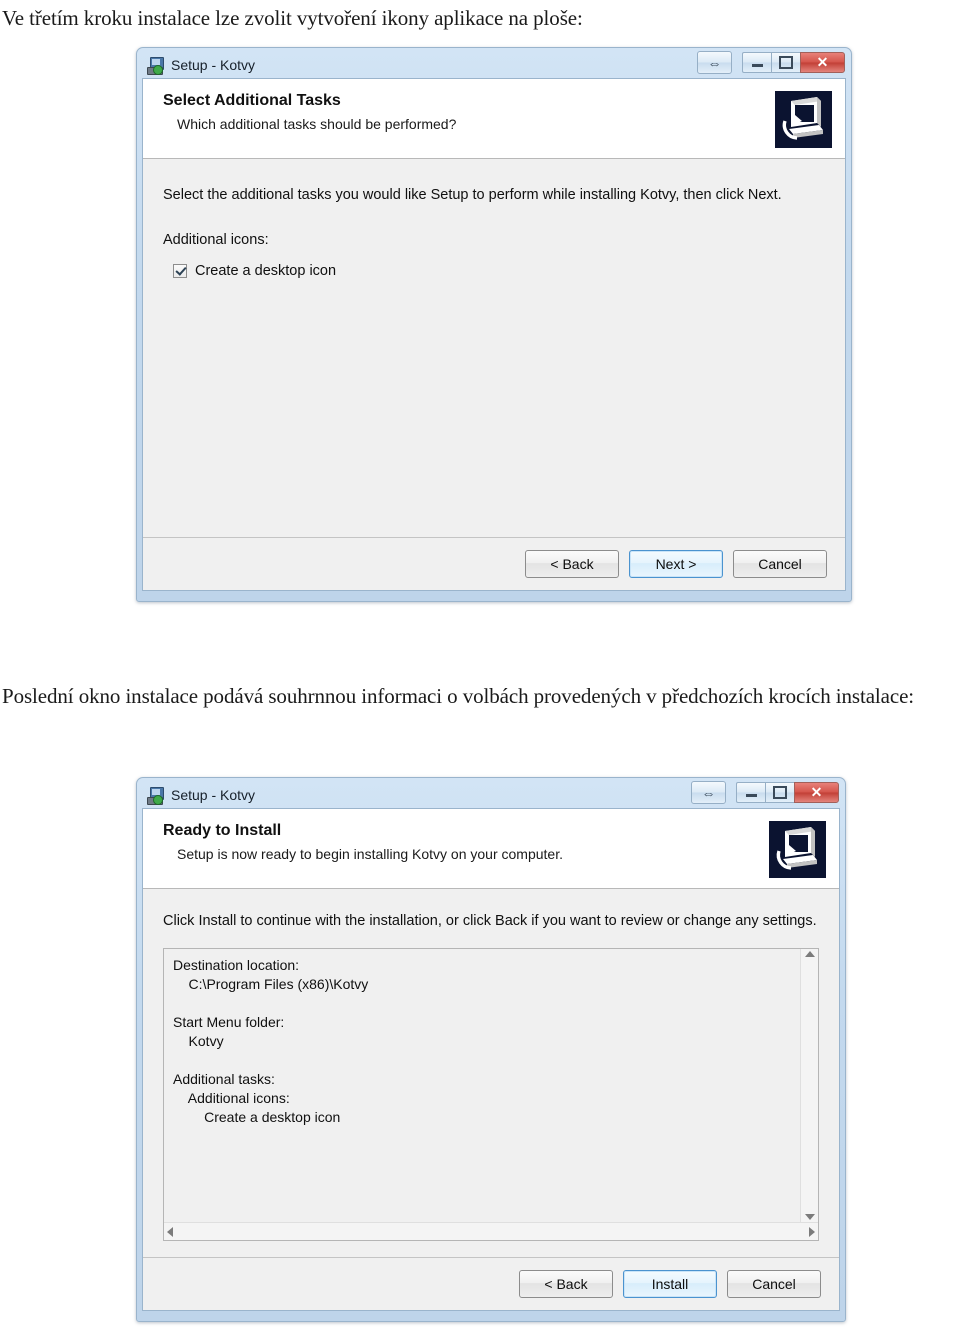 This screenshot has width=960, height=1332. I want to click on create-desktop-icon-checkbox-row: Create a desktop icon, so click(494, 263).